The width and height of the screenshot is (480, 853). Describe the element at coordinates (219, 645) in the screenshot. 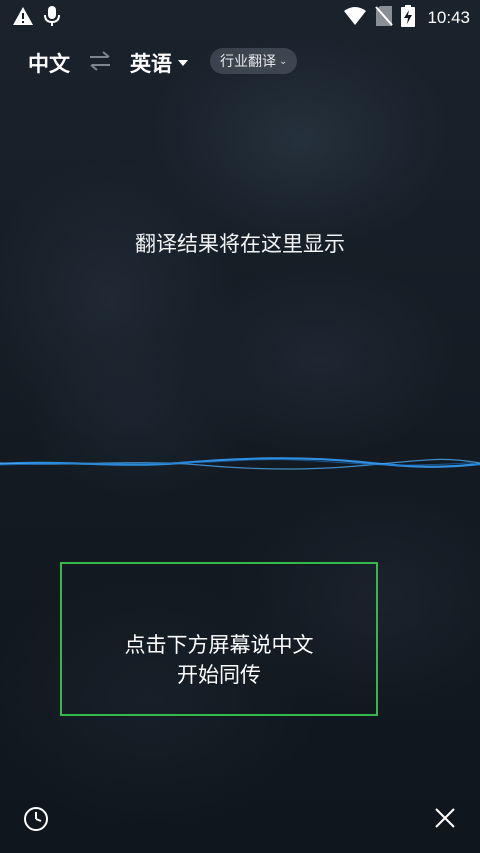

I see `speak-prompt-line-1: 点击下方屏幕说中文` at that location.